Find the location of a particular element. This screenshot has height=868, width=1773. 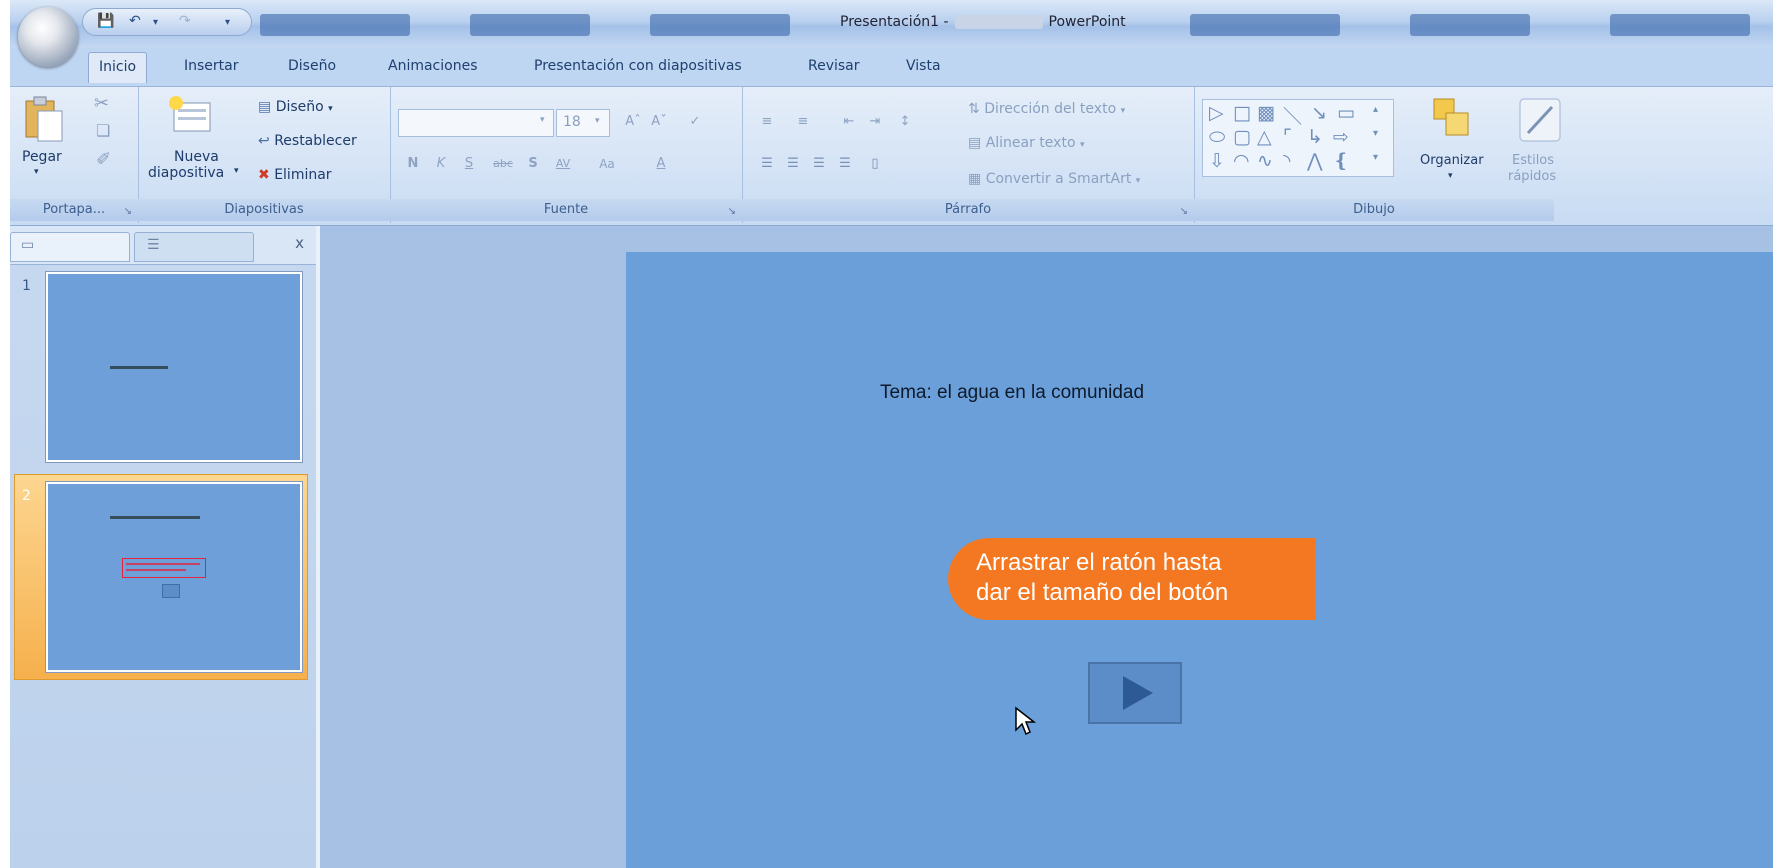

fuente-launcher-icon: ↘ is located at coordinates (732, 211).